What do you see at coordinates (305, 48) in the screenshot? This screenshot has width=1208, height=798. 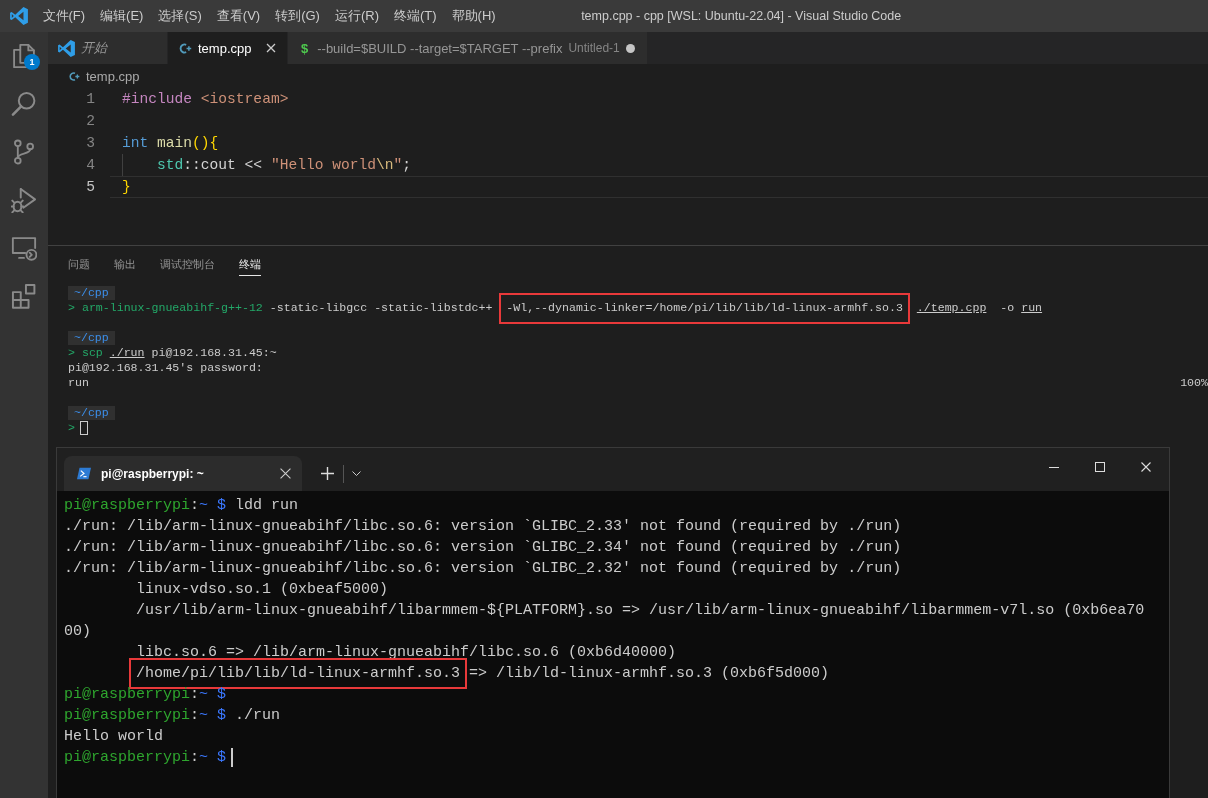 I see `dollar-icon: $` at bounding box center [305, 48].